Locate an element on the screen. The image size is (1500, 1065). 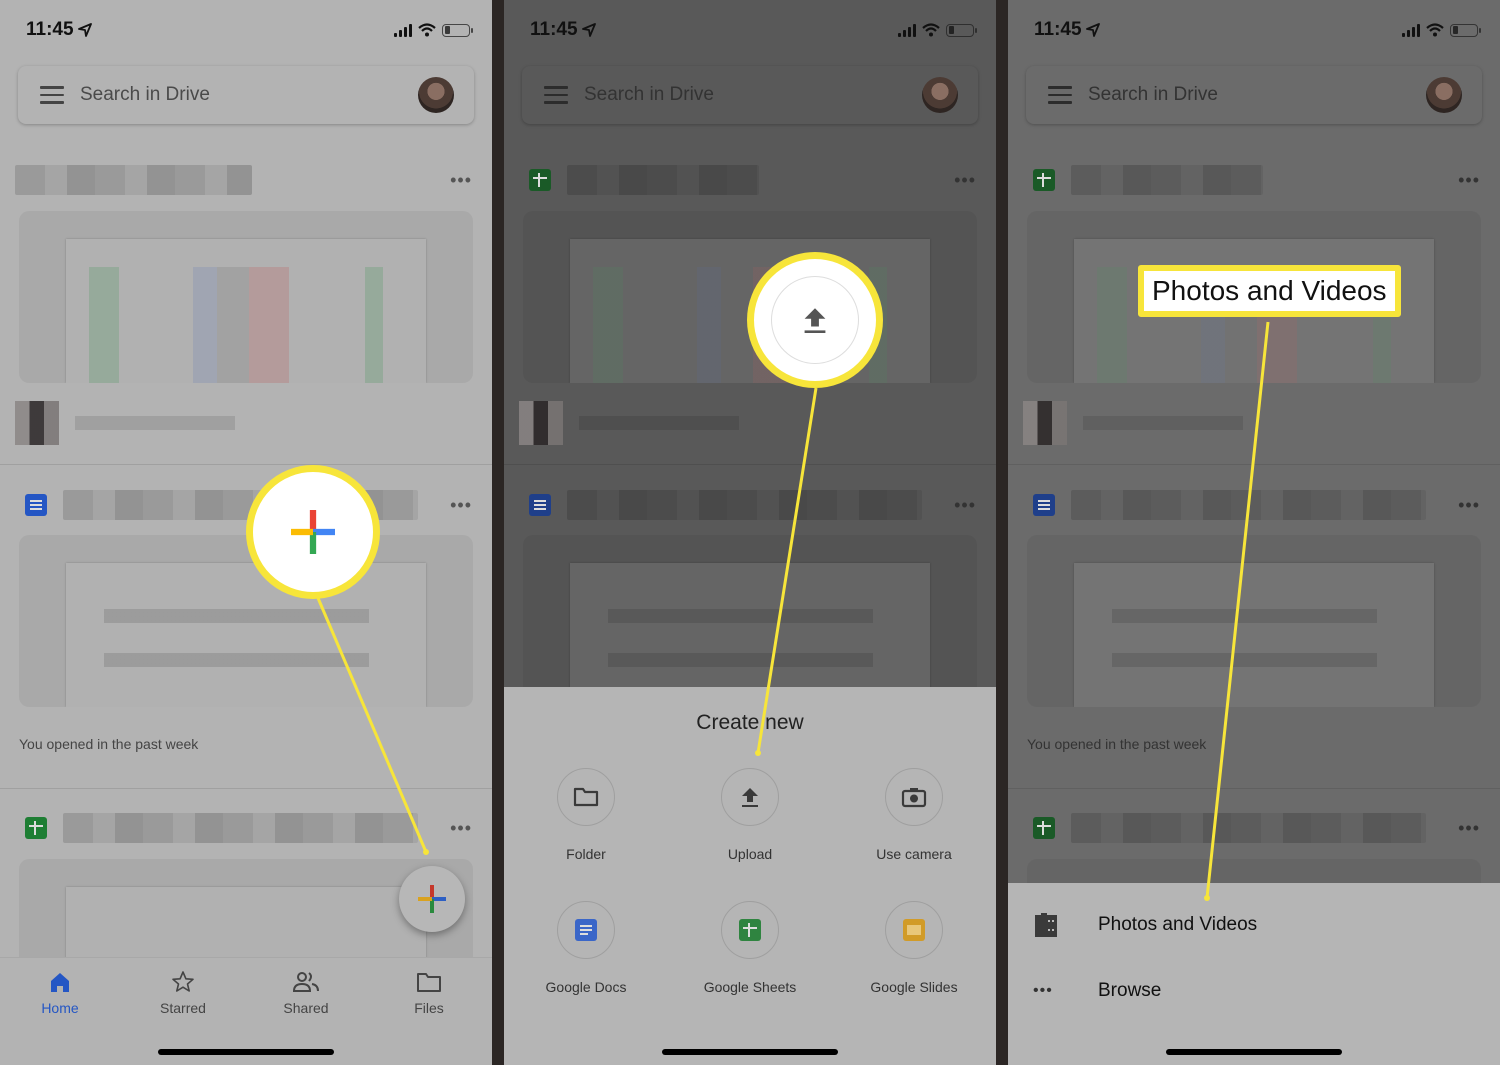
photos-and-videos-option: Photos and Videos is located at coordinates (1254, 925).